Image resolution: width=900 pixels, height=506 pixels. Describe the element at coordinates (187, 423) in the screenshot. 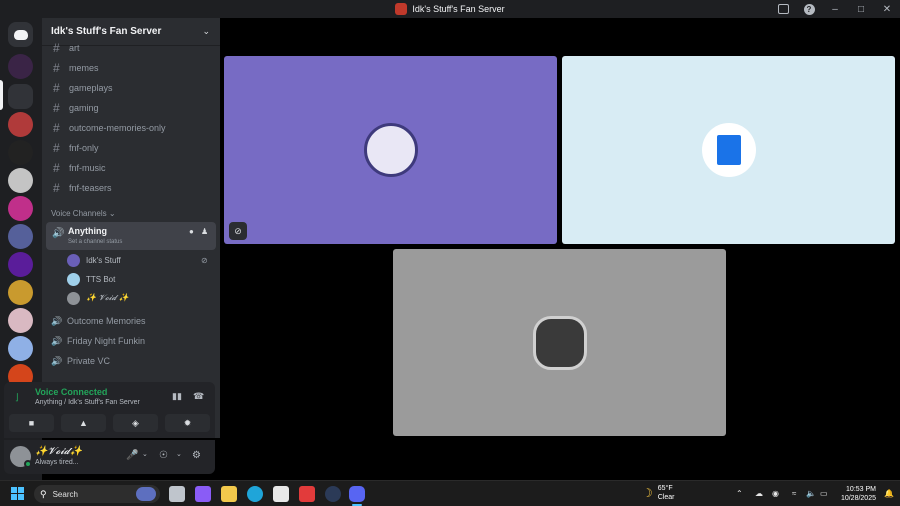

I see `soundboard-button: ✹` at that location.